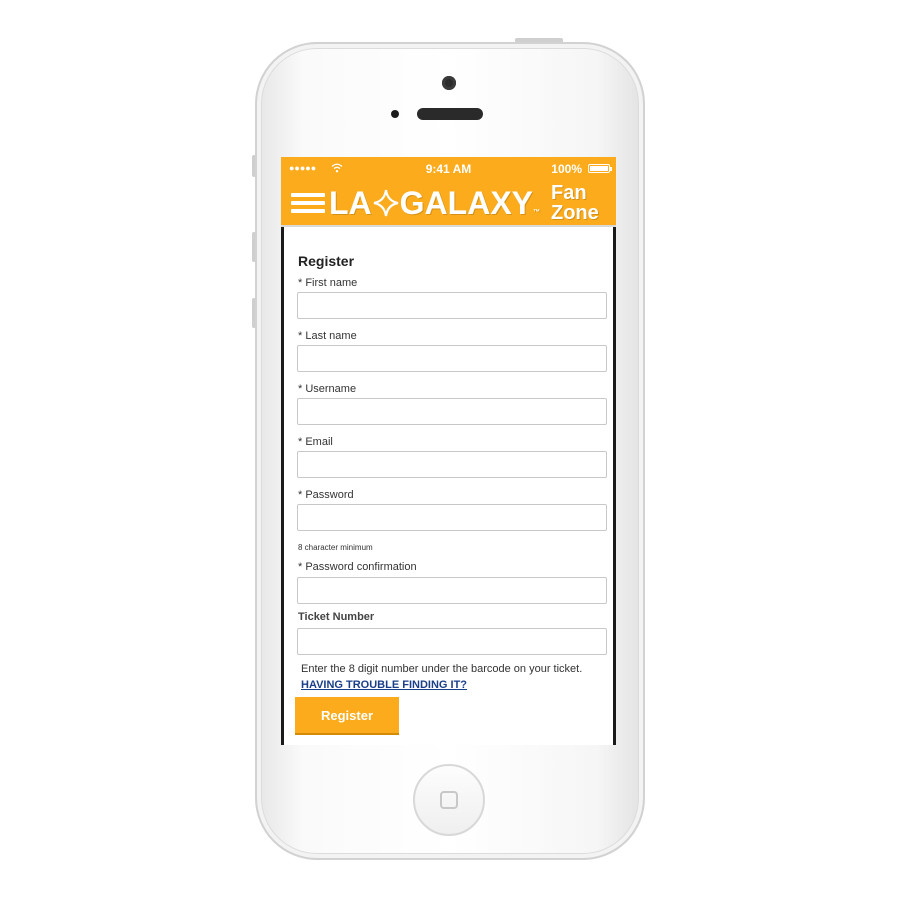  I want to click on last-name-label: * Last name, so click(327, 336).